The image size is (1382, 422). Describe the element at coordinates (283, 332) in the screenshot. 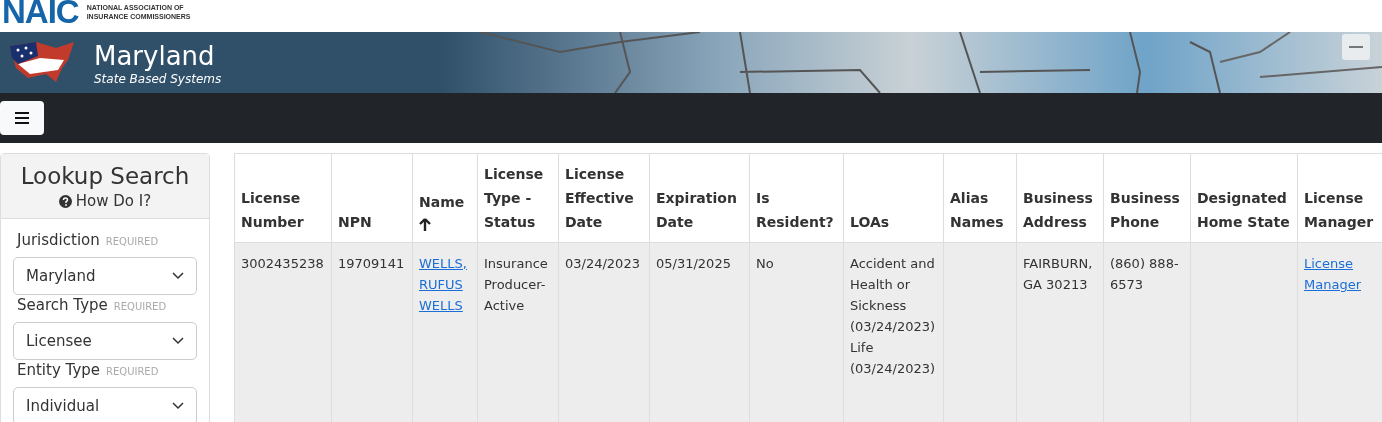

I see `table-cell: 3002435238` at that location.